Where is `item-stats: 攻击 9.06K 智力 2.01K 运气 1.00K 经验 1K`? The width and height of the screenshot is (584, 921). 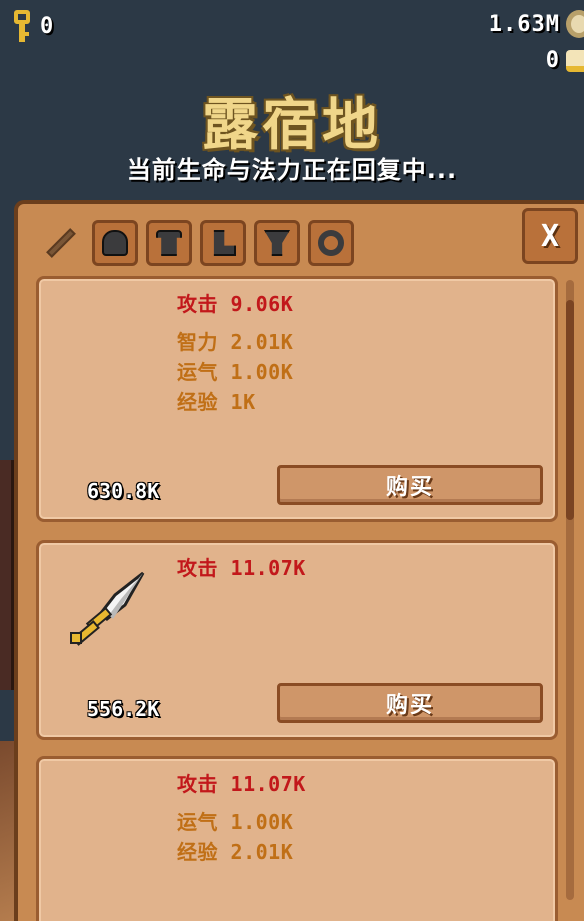
item-stats: 攻击 9.06K 智力 2.01K 运气 1.00K 经验 1K is located at coordinates (235, 353).